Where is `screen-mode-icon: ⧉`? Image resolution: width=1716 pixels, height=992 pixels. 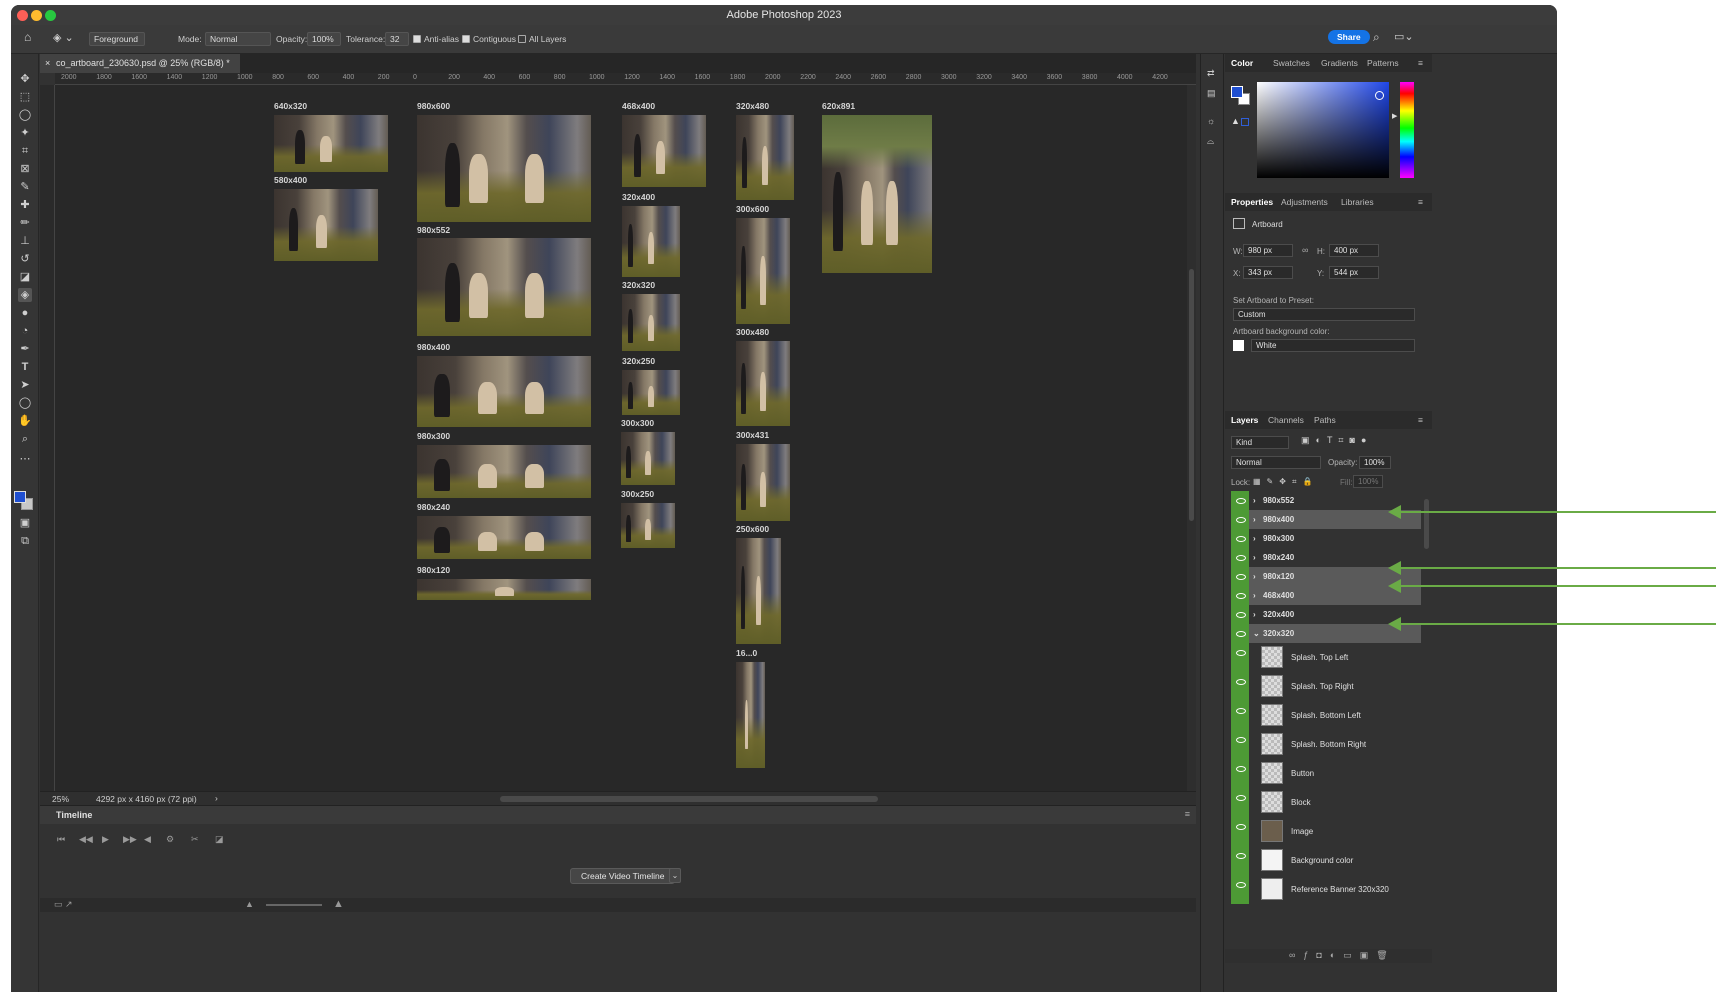
screen-mode-icon: ⧉ is located at coordinates (25, 541).